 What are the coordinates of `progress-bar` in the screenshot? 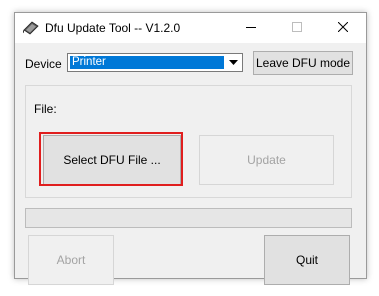 It's located at (188, 218).